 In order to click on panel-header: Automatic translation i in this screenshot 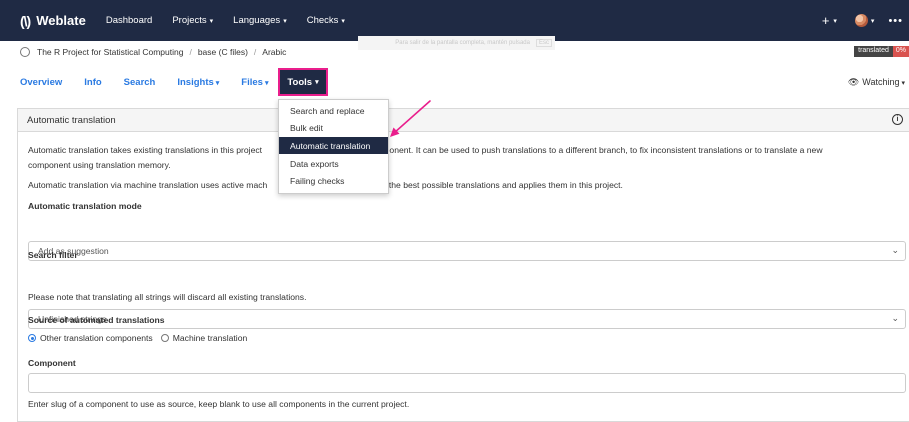, I will do `click(463, 120)`.